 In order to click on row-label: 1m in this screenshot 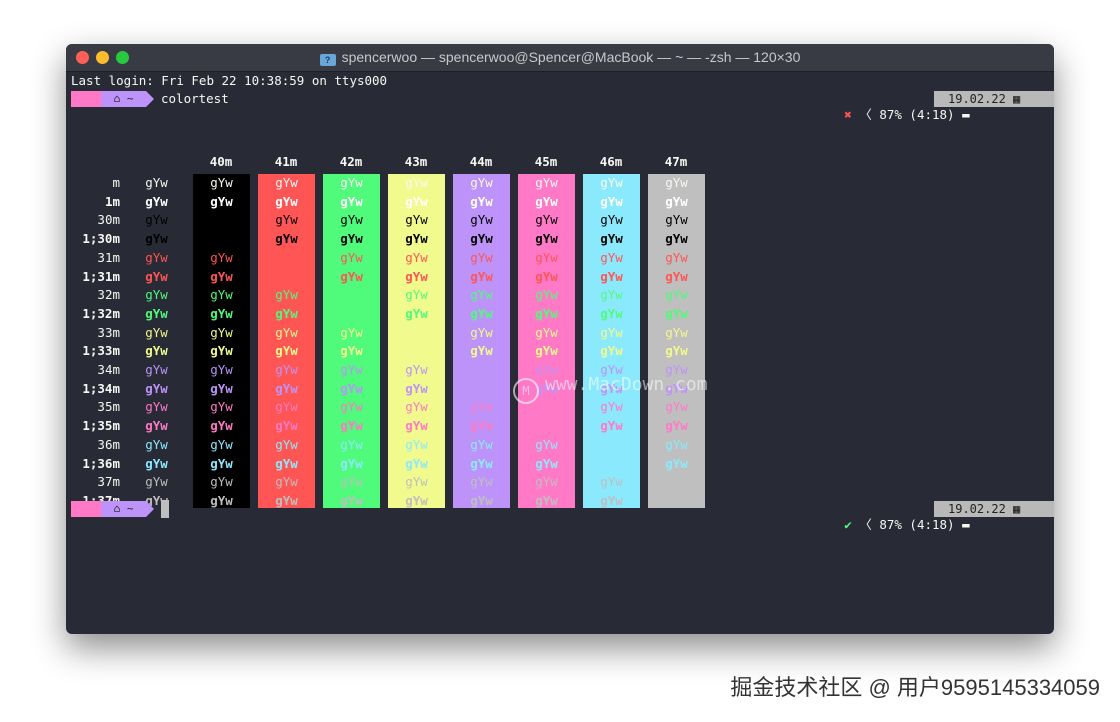, I will do `click(112, 201)`.